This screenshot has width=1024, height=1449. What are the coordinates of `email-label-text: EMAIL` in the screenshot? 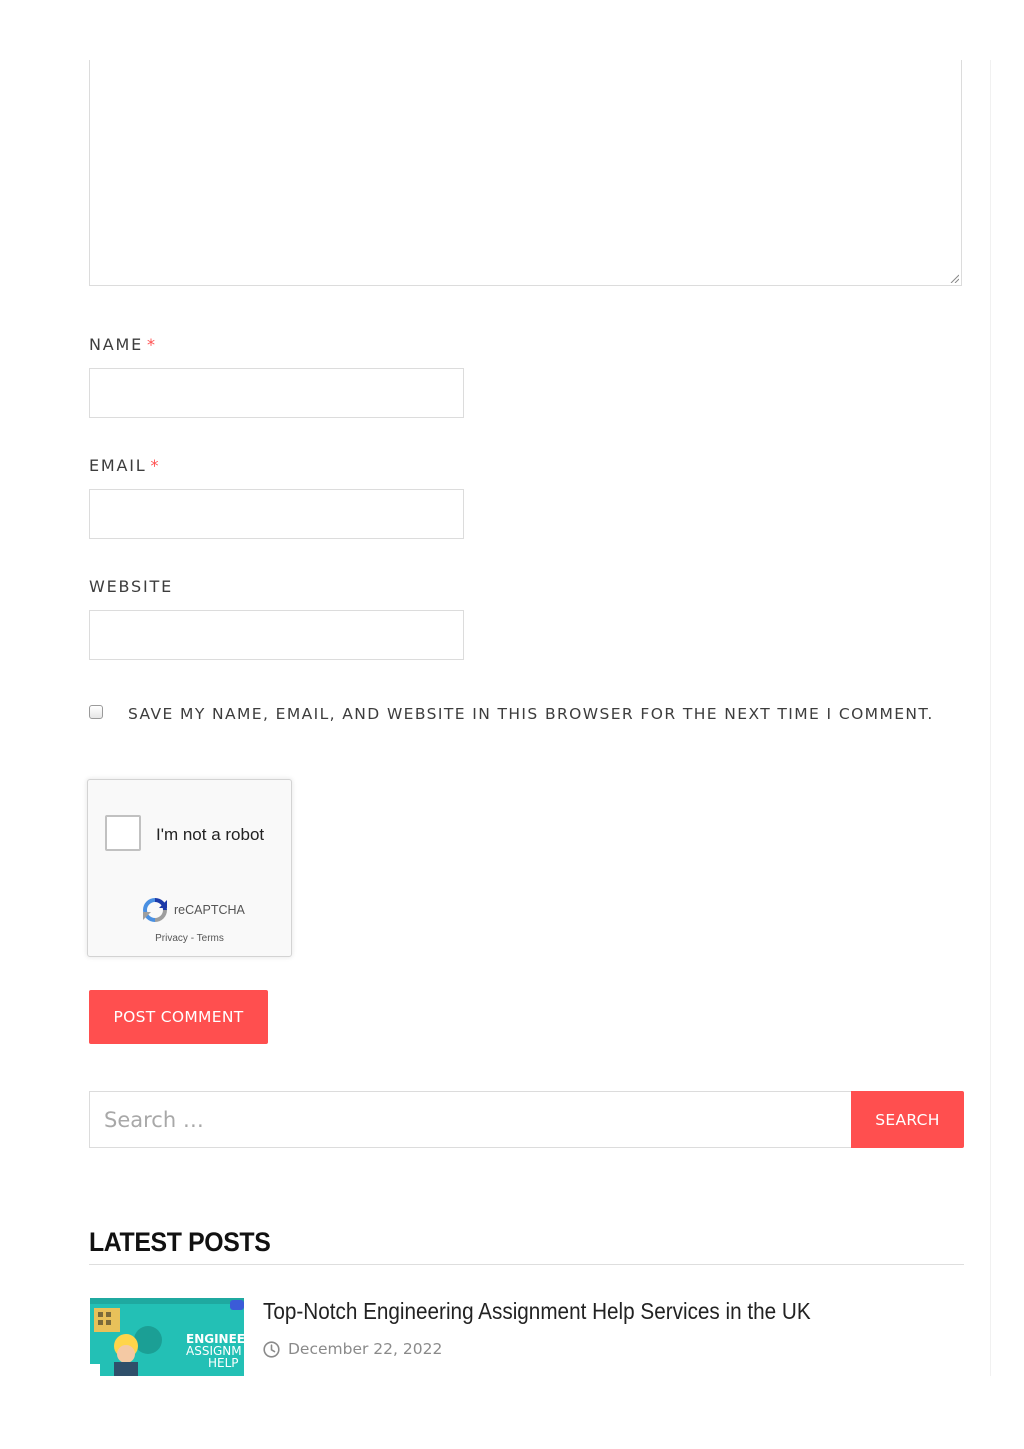 It's located at (118, 465).